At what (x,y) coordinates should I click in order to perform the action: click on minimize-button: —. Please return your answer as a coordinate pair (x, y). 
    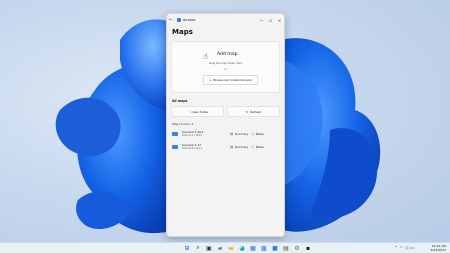
    Looking at the image, I should click on (261, 20).